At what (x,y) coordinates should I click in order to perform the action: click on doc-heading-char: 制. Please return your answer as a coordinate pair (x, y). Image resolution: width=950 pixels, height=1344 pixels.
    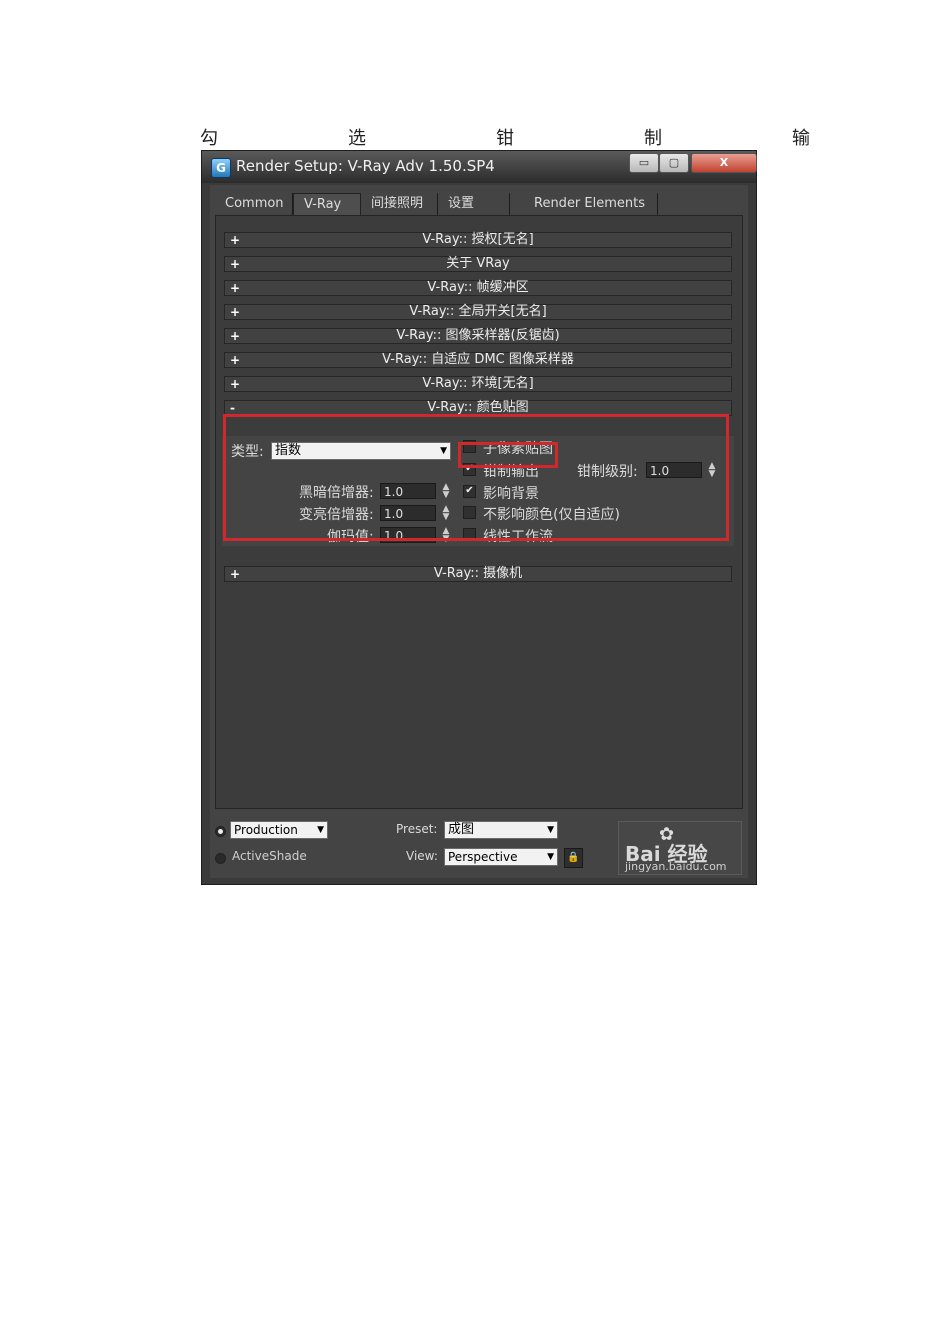
    Looking at the image, I should click on (653, 138).